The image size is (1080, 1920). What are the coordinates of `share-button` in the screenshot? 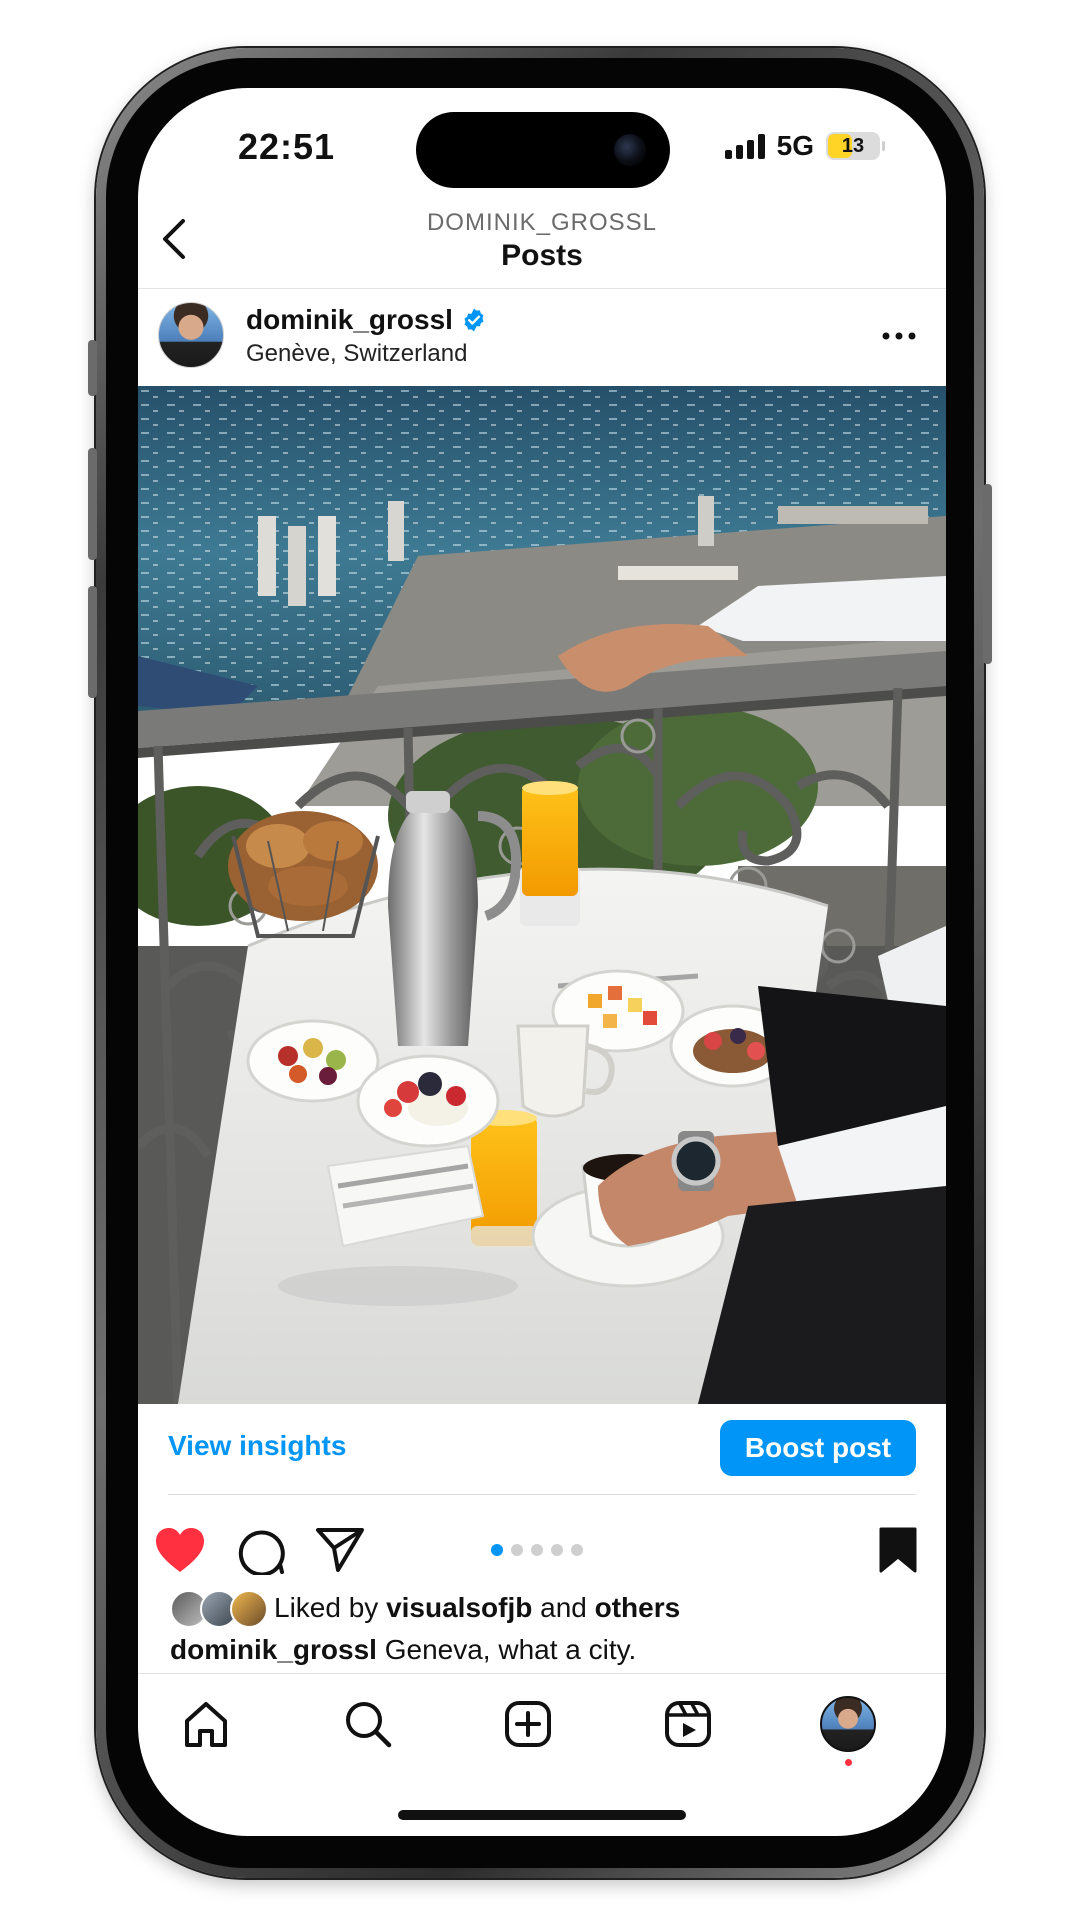 It's located at (340, 1550).